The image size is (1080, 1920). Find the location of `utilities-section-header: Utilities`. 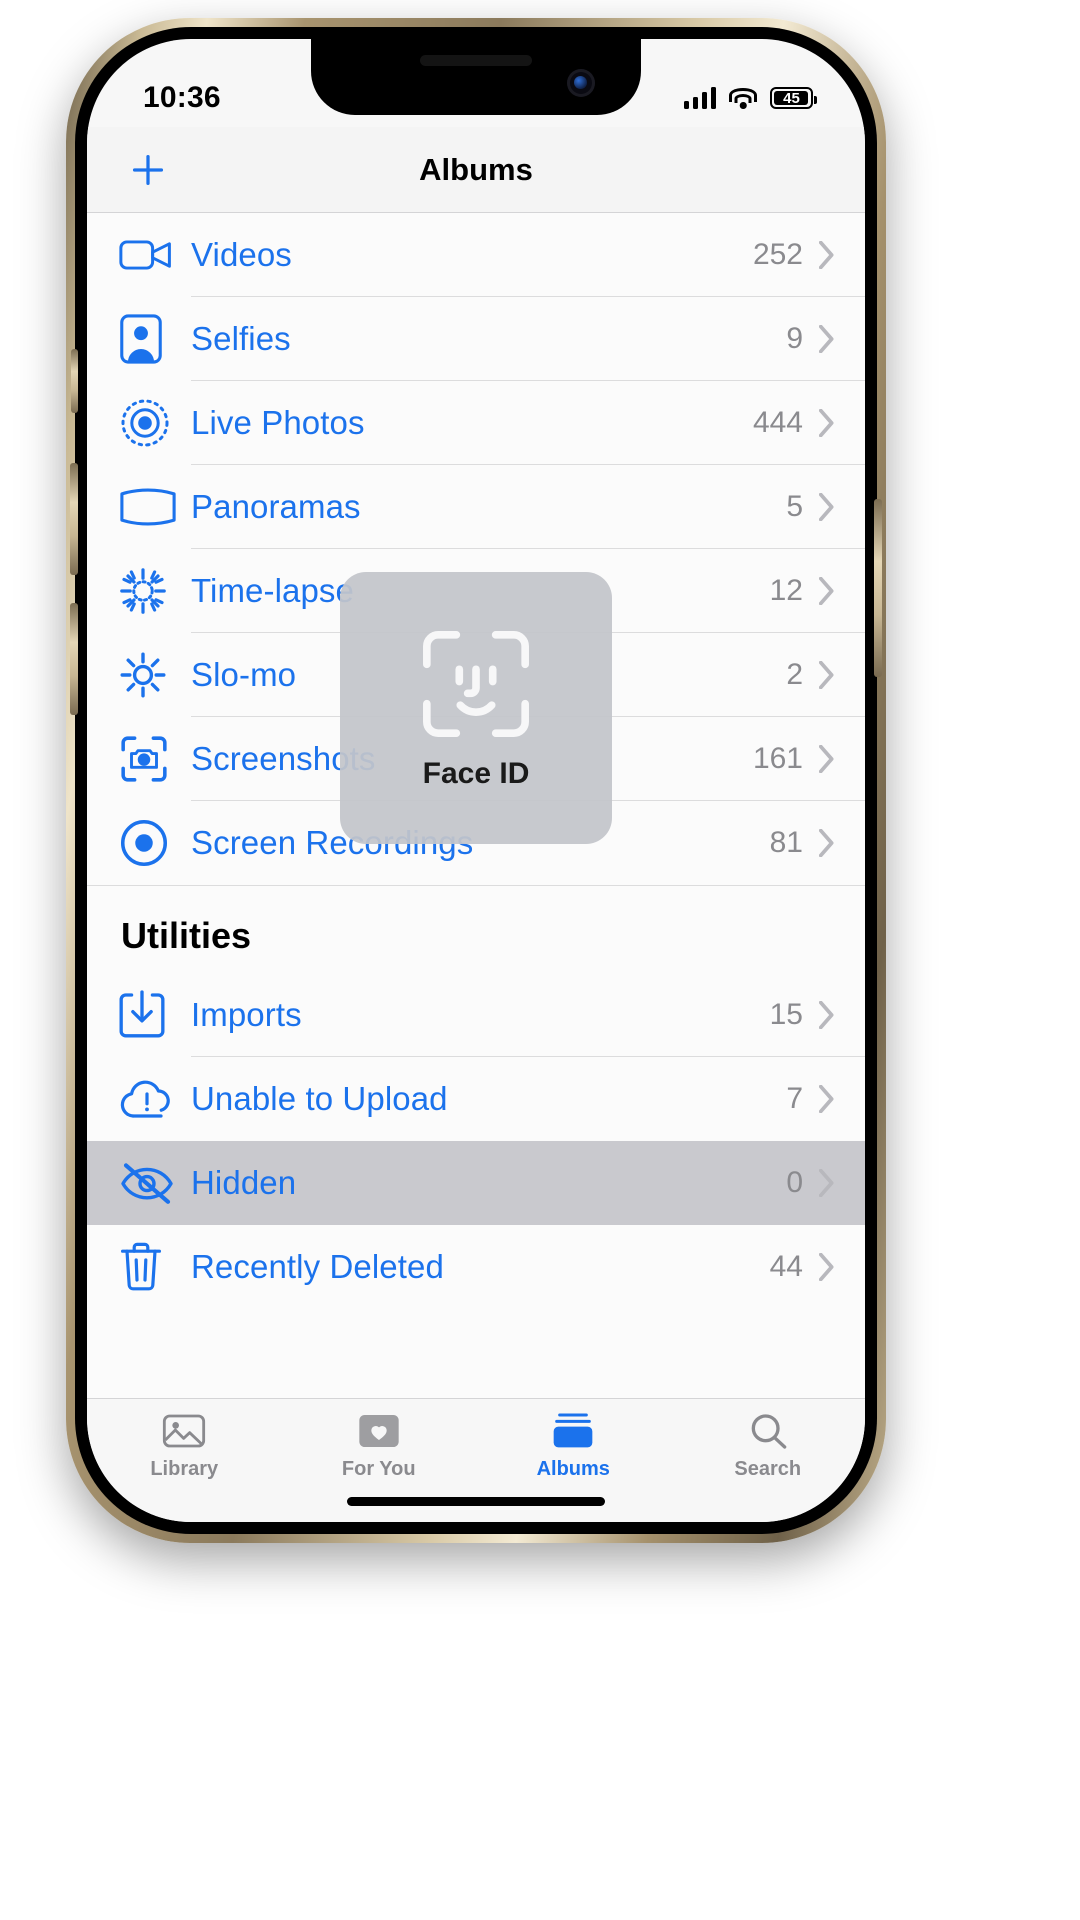

utilities-section-header: Utilities is located at coordinates (476, 929).